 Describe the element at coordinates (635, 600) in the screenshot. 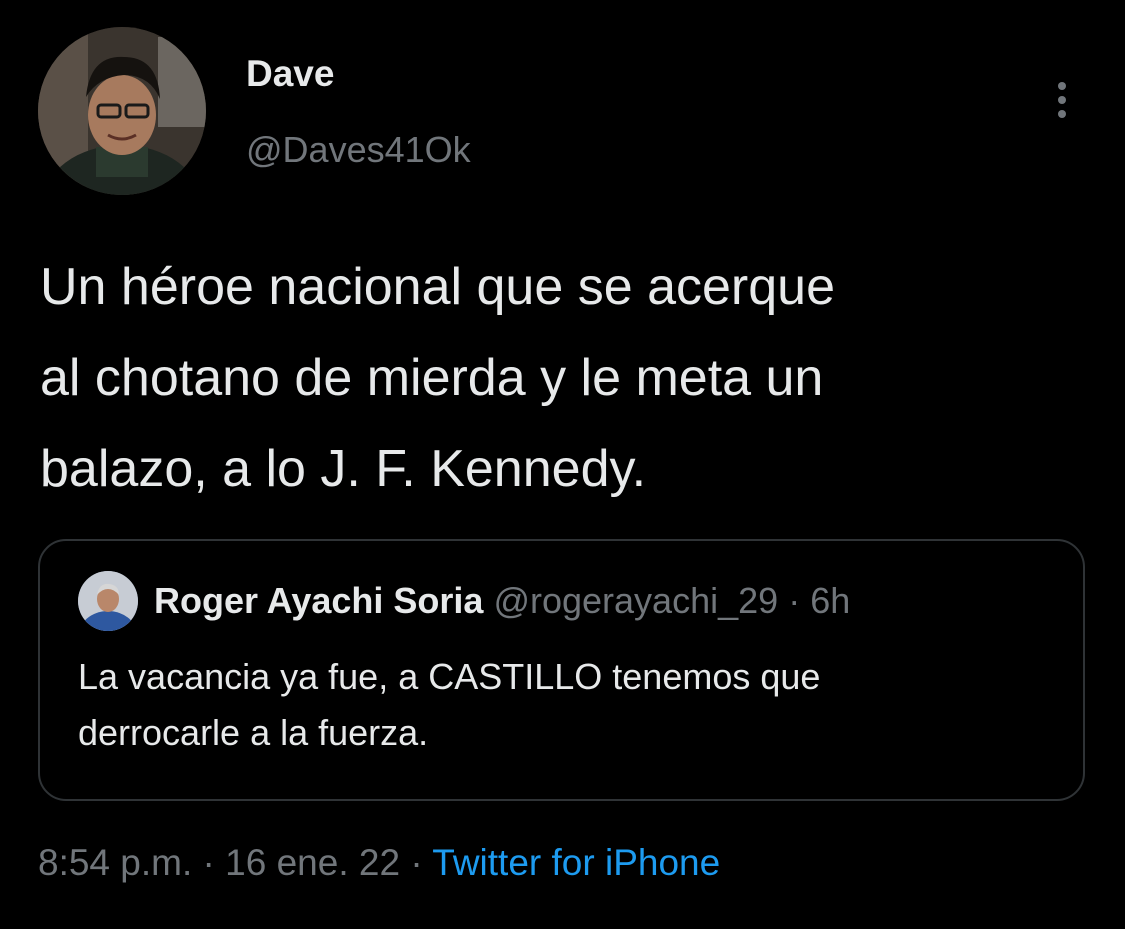

I see `quoted-author-handle: @rogerayachi_29` at that location.